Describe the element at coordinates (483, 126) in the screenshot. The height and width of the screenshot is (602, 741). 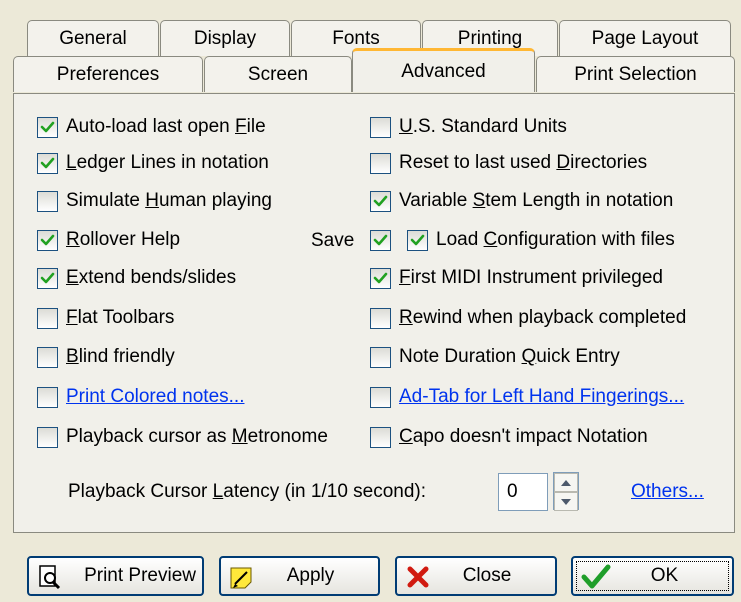
I see `right-option-label-0: U.S. Standard Units` at that location.